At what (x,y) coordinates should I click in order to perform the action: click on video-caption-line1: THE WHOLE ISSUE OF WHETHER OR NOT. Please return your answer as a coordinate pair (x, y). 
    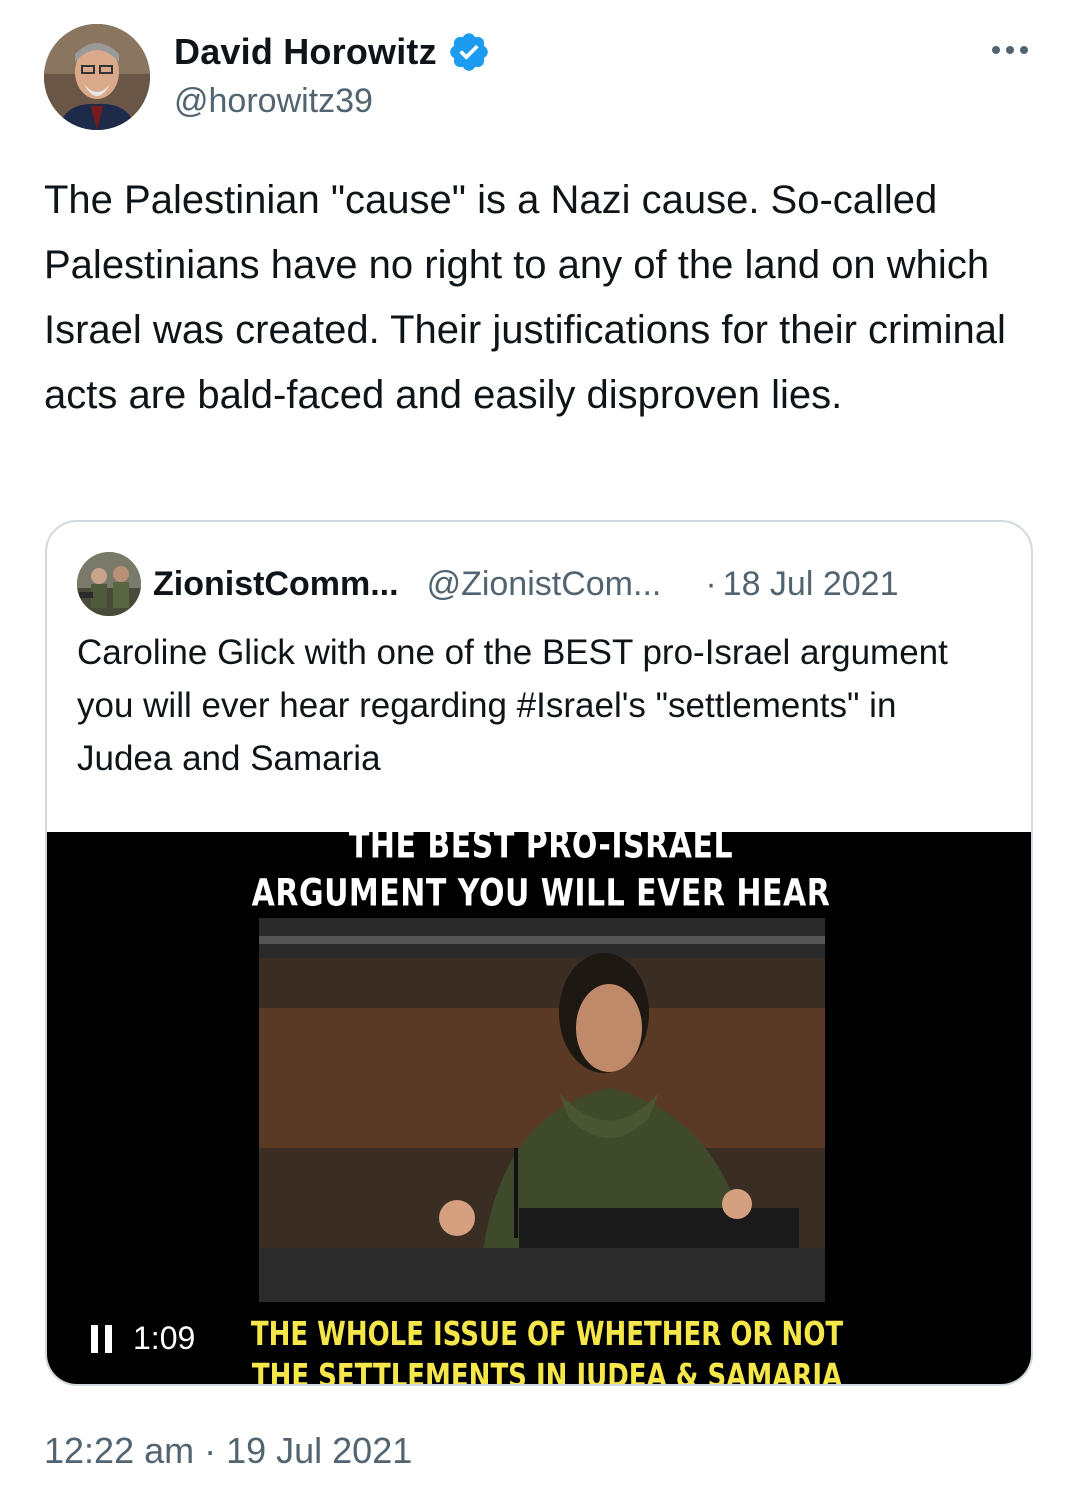
    Looking at the image, I should click on (547, 1335).